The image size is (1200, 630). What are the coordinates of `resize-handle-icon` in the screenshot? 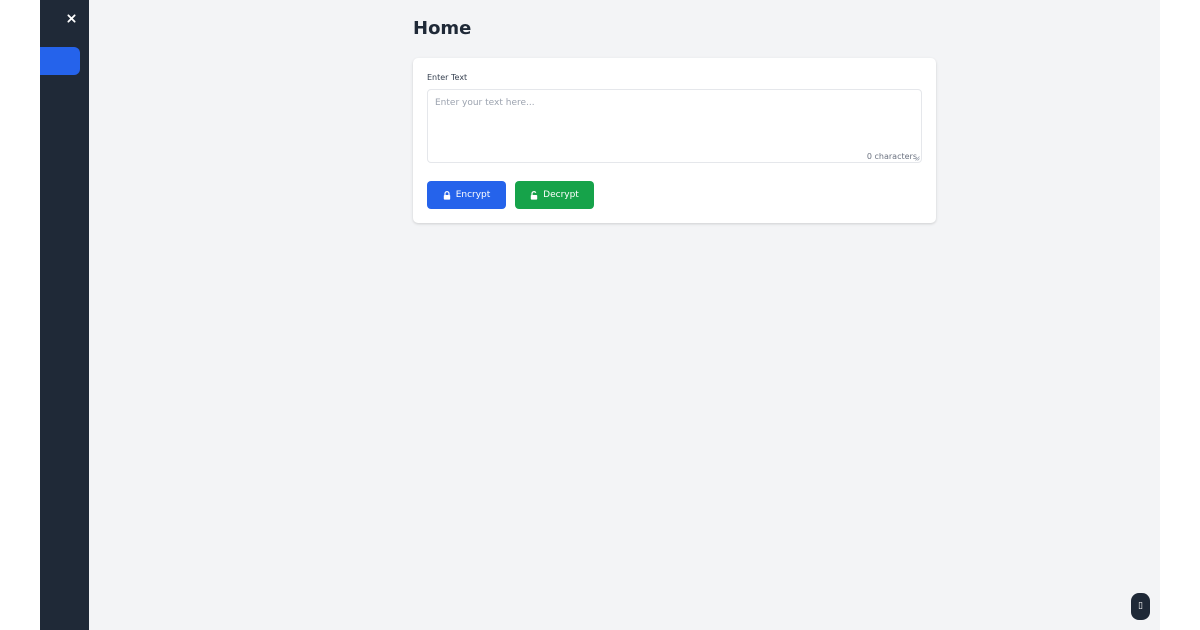 It's located at (917, 158).